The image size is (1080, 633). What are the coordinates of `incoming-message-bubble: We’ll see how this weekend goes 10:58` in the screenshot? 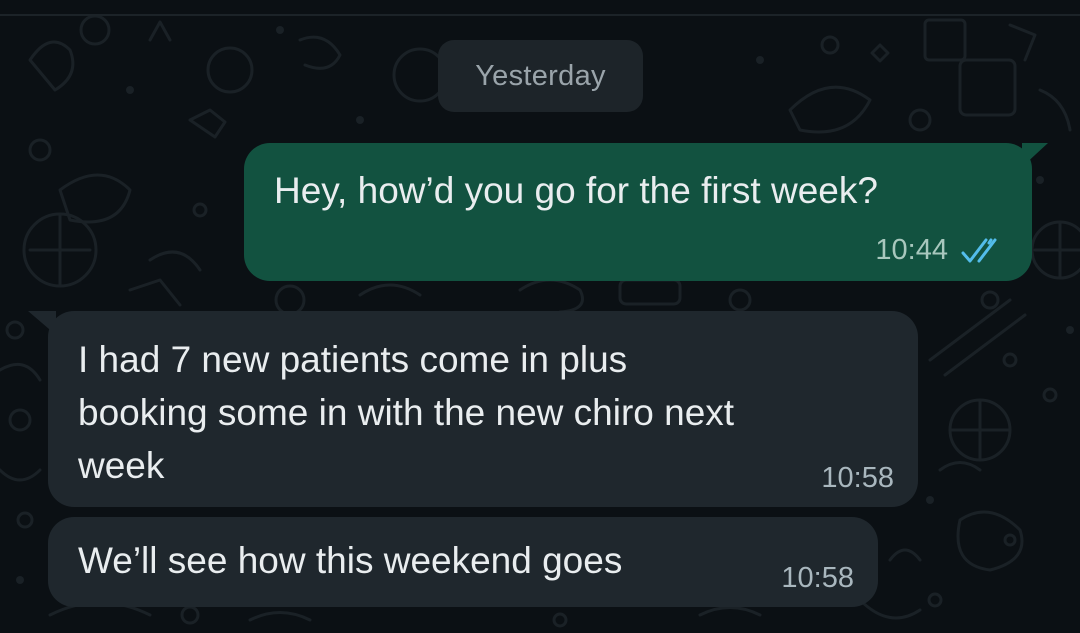 It's located at (463, 562).